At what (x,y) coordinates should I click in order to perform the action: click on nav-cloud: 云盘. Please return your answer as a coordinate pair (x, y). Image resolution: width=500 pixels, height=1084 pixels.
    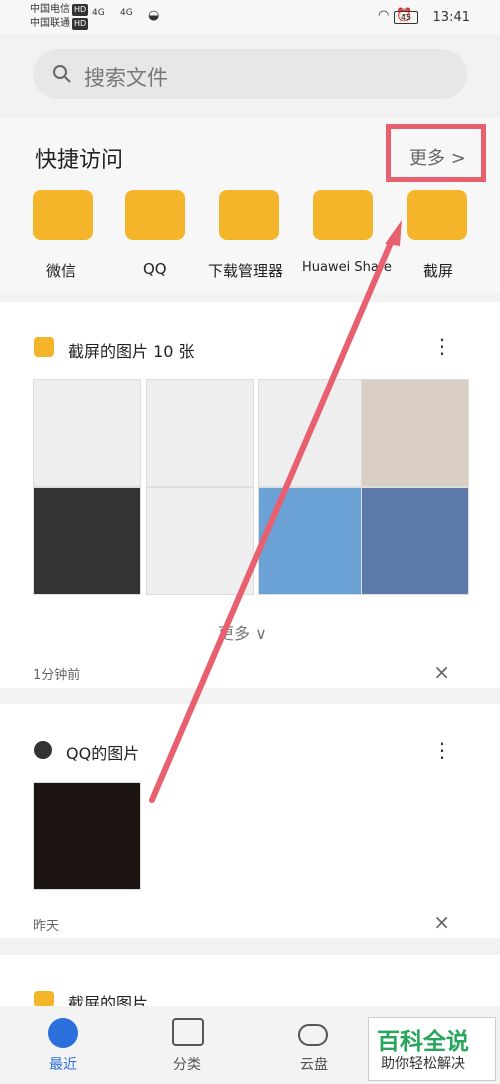
    Looking at the image, I should click on (314, 1064).